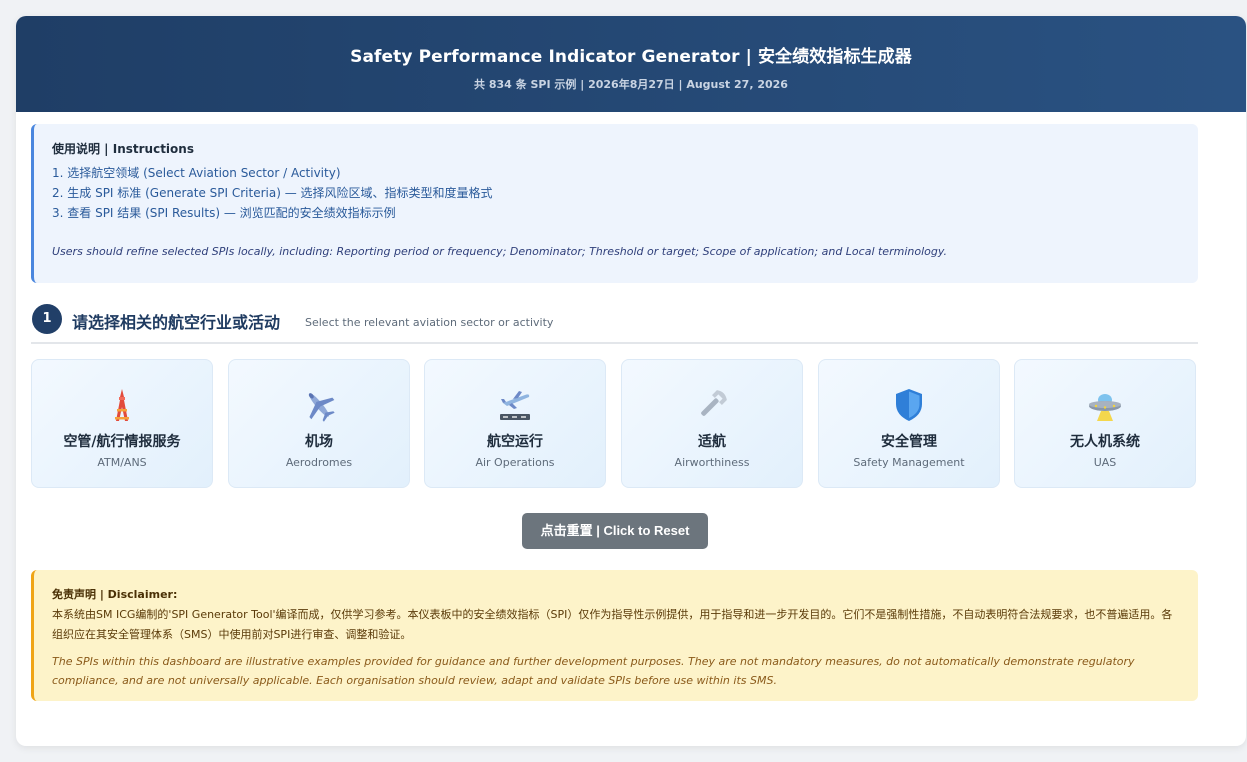 This screenshot has height=762, width=1247. Describe the element at coordinates (712, 442) in the screenshot. I see `sector-label-cn: 适航` at that location.